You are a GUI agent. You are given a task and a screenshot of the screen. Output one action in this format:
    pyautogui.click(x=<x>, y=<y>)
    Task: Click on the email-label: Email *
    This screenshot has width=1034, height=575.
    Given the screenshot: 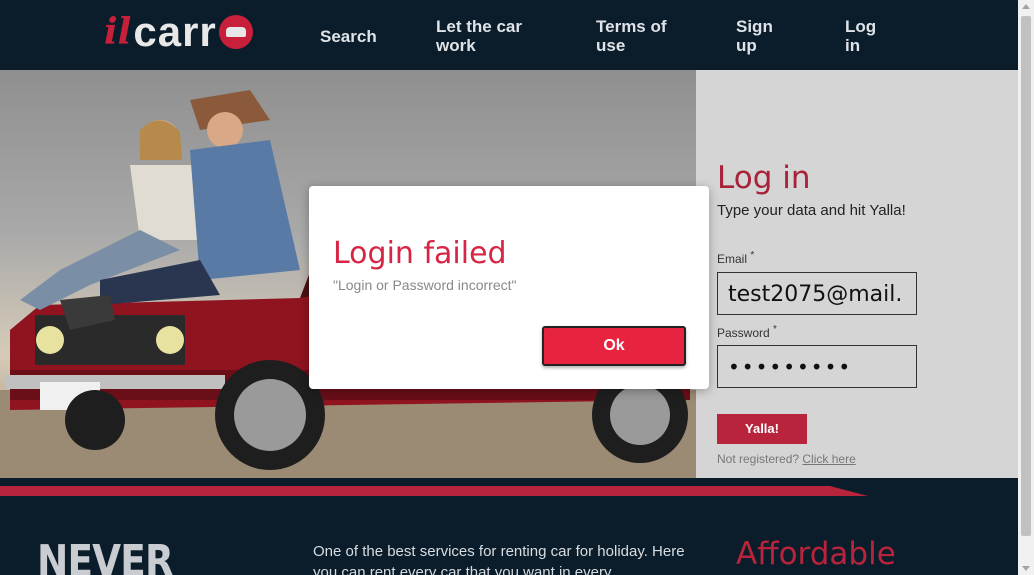 What is the action you would take?
    pyautogui.click(x=736, y=258)
    